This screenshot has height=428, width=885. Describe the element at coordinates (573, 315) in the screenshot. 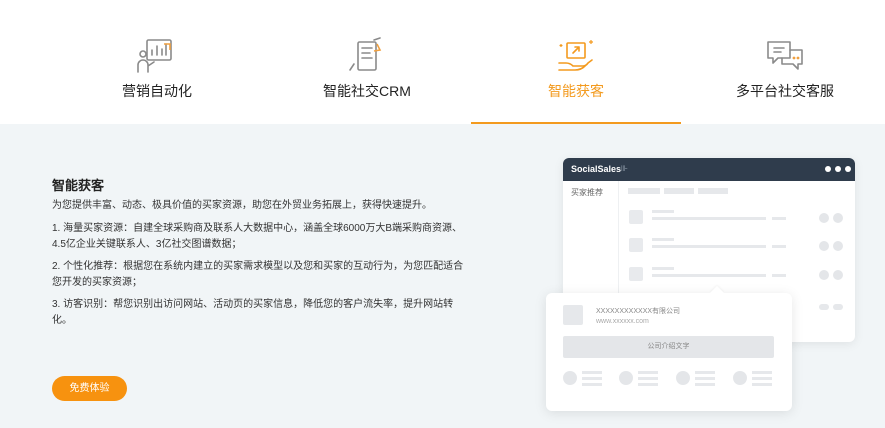

I see `company-logo-icon` at that location.